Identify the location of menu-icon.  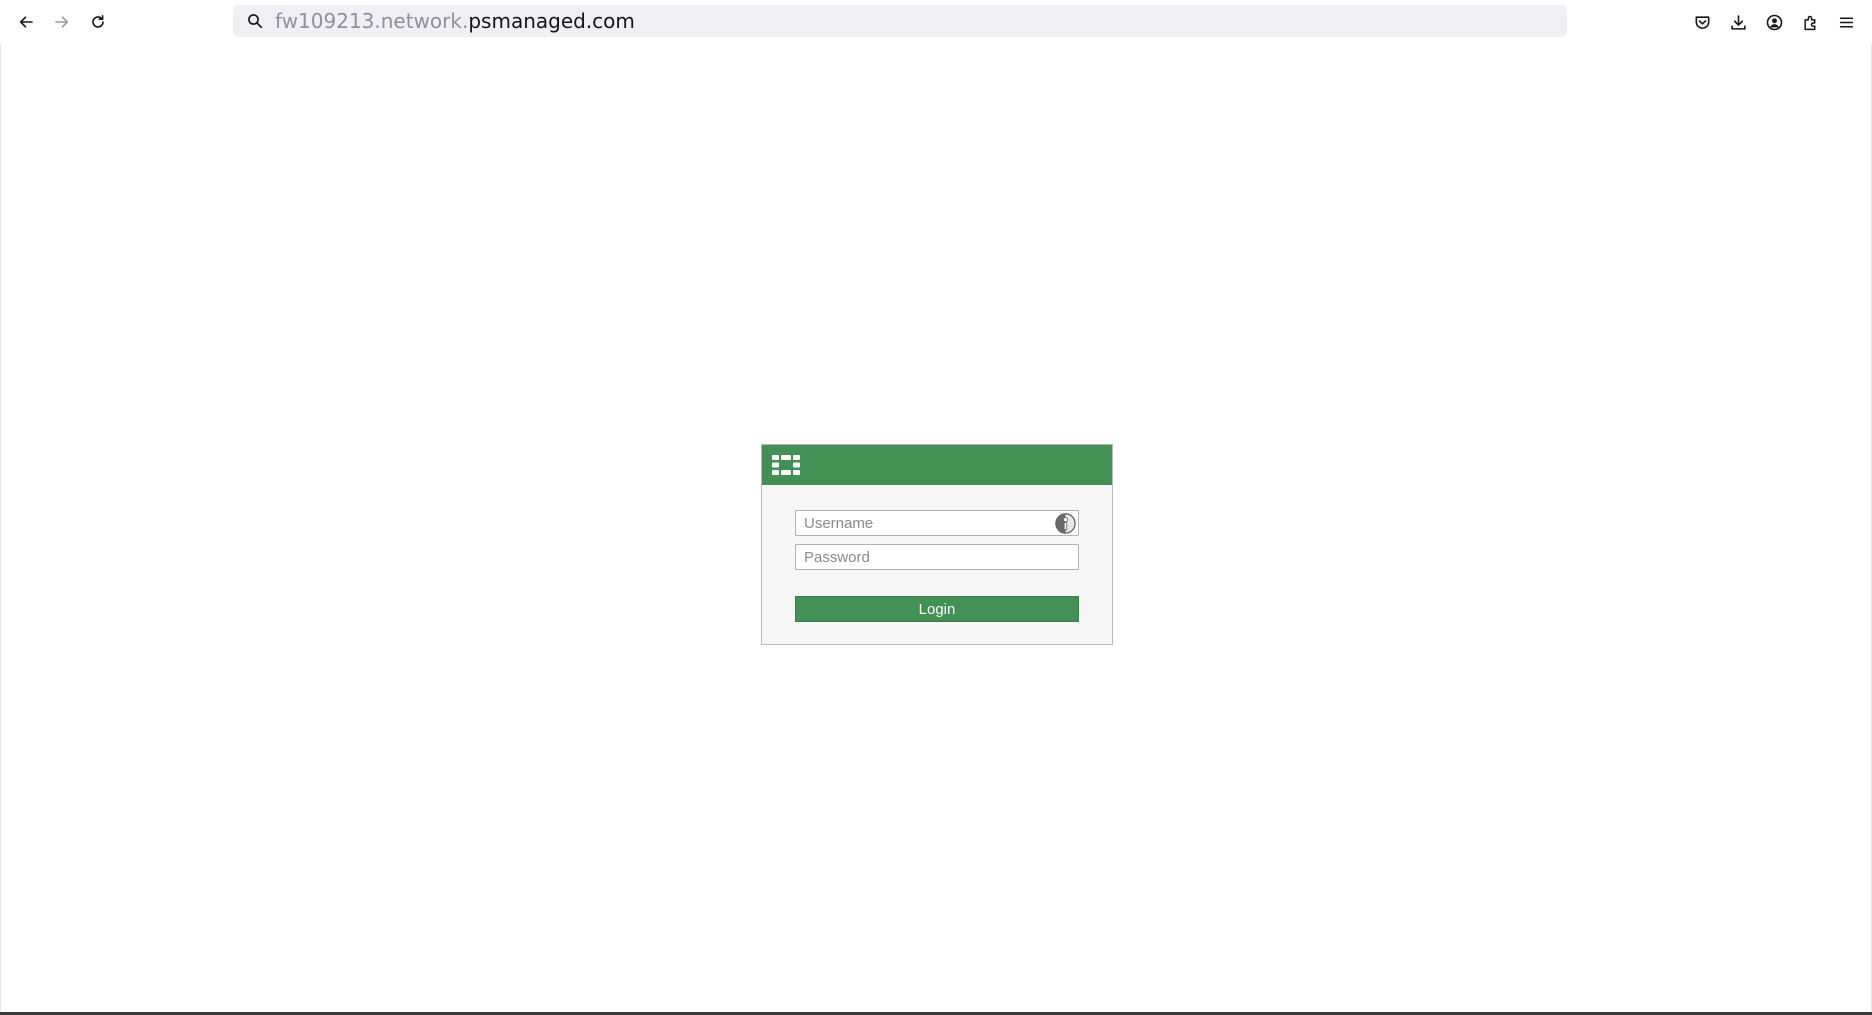
(1846, 22).